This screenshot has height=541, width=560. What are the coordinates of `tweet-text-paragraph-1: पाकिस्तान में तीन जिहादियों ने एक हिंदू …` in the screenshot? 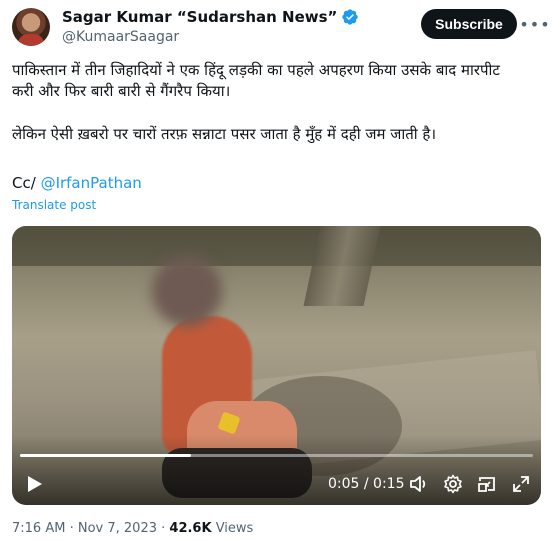 It's located at (256, 80).